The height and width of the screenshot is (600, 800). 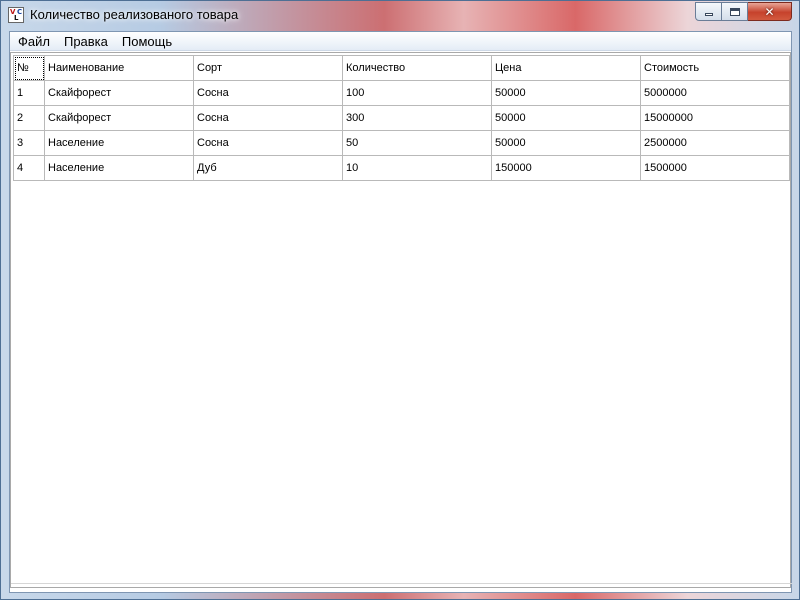 I want to click on header-sort: Сорт, so click(x=268, y=68).